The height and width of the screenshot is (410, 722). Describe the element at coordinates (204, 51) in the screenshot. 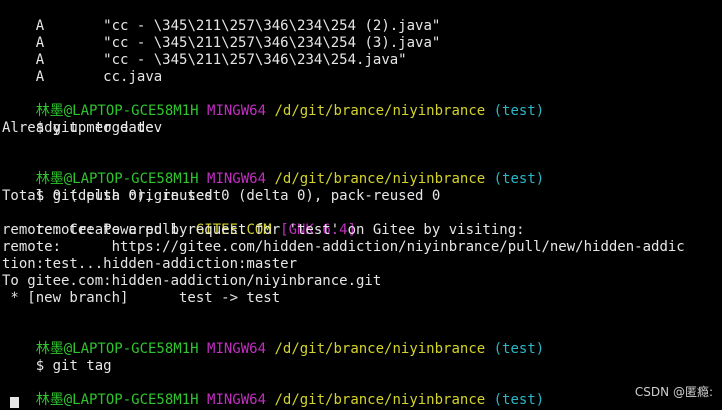

I see `git-status-line: A "cc - \345\211\257\346\234\254.java"` at that location.